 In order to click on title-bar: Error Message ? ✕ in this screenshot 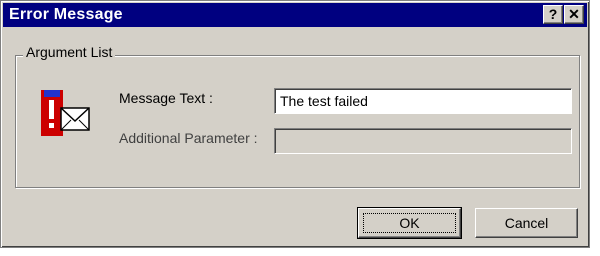, I will do `click(295, 15)`.